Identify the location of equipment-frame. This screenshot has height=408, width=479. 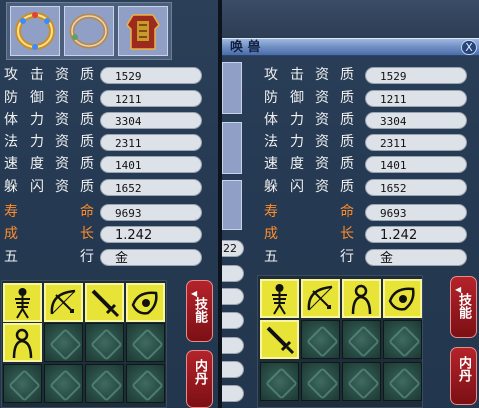
(89, 31).